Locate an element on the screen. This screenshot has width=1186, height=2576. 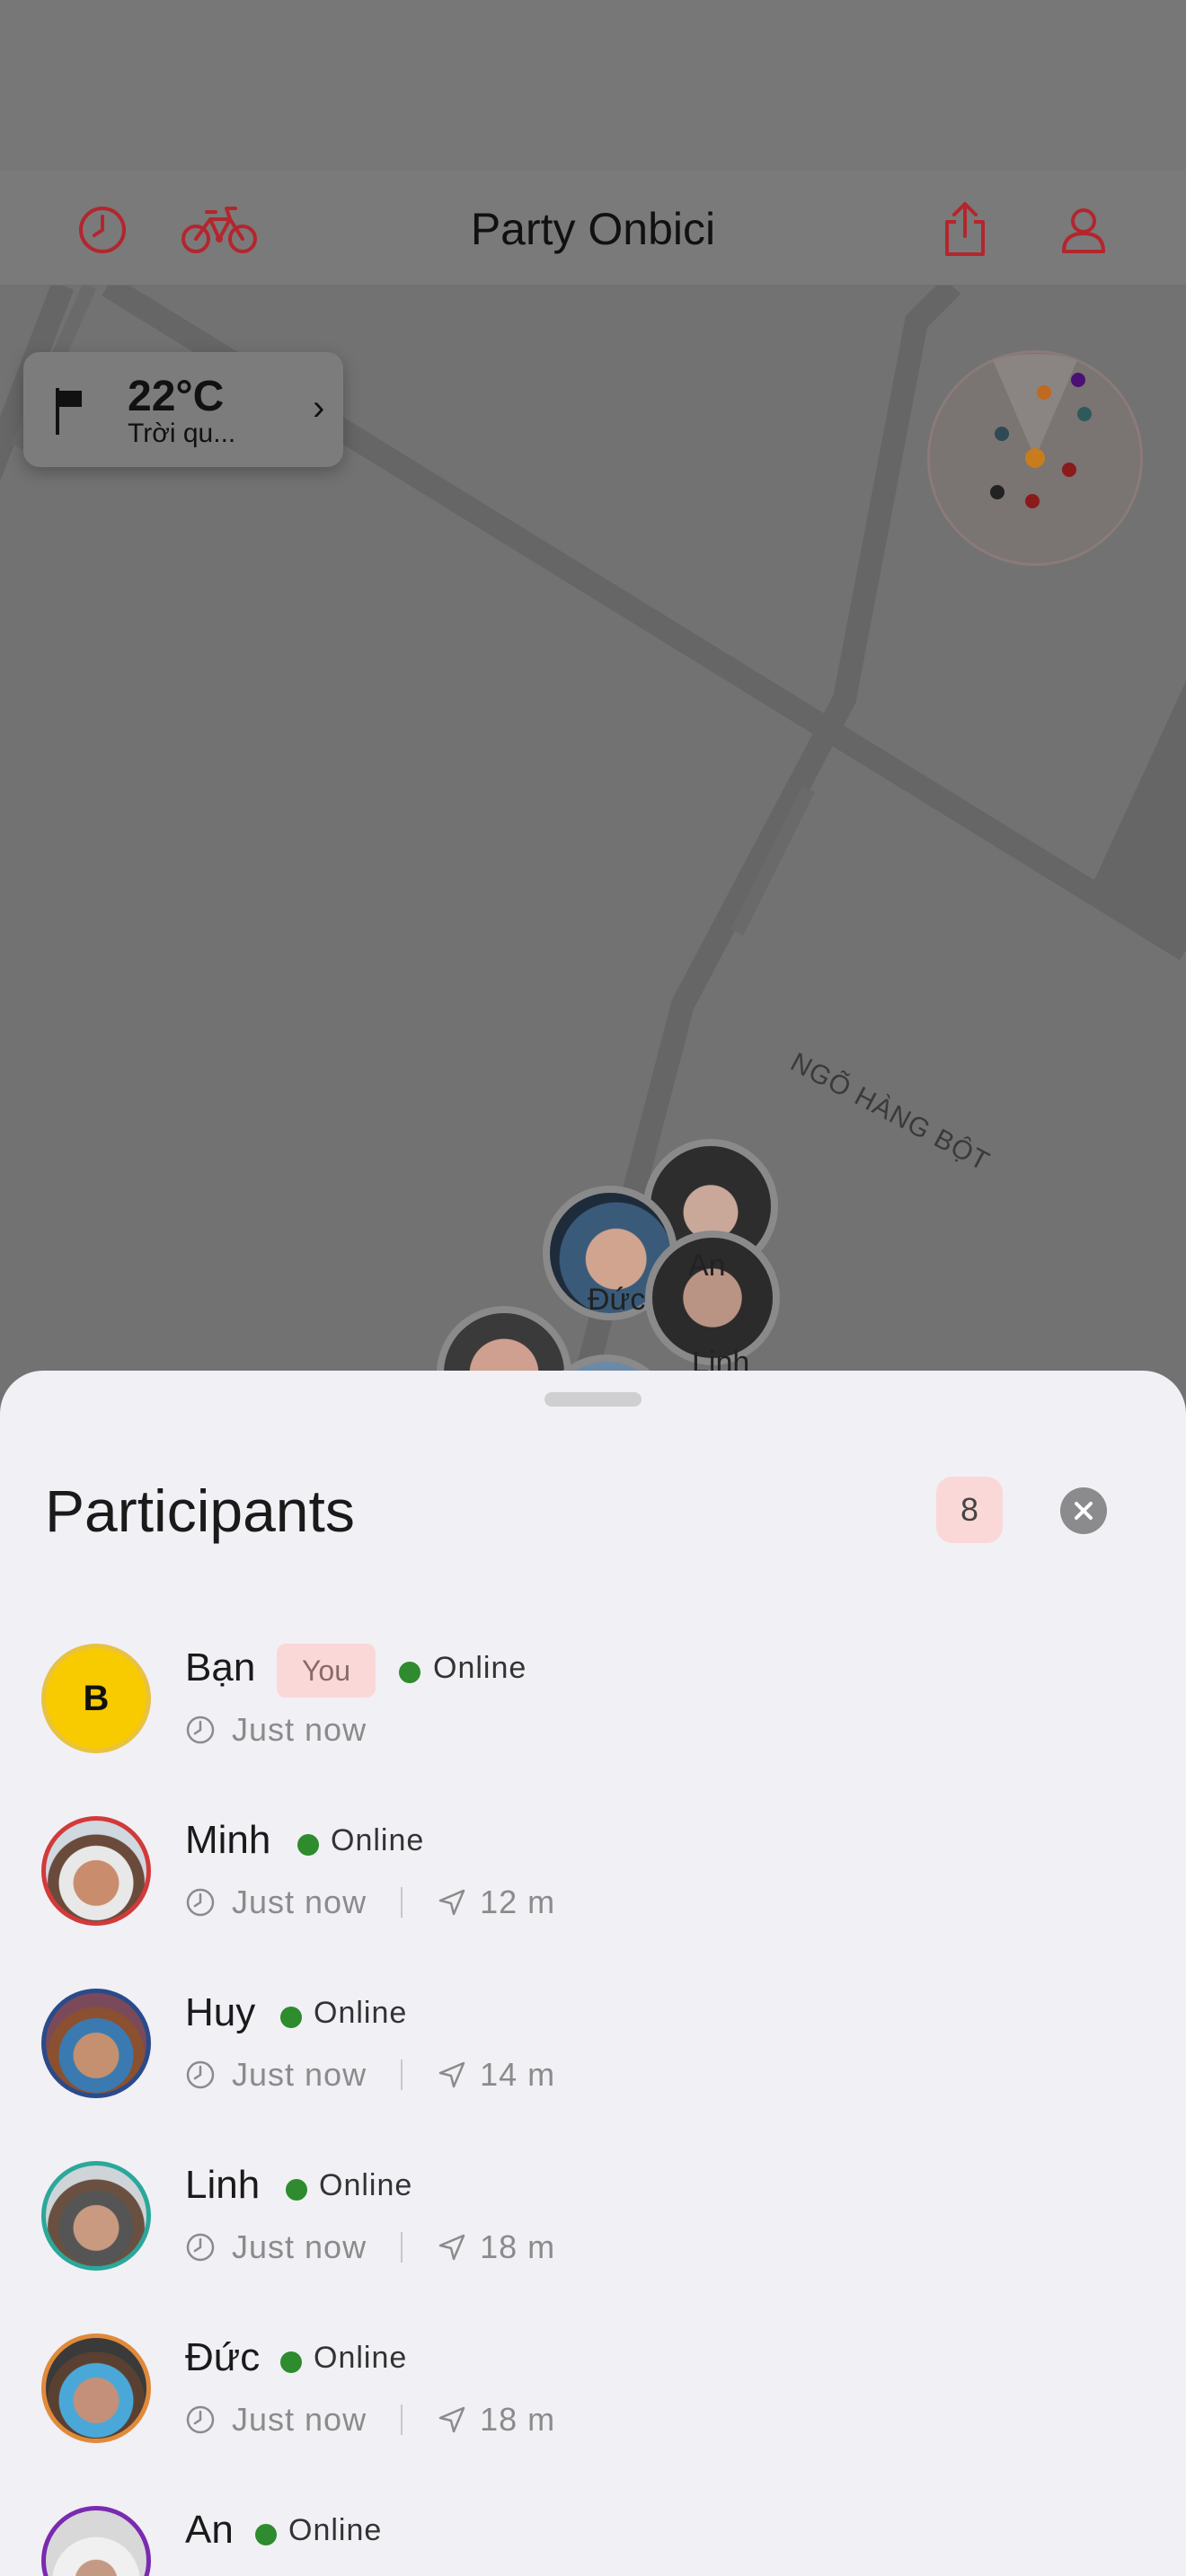
chevron-right-icon: › is located at coordinates (319, 408).